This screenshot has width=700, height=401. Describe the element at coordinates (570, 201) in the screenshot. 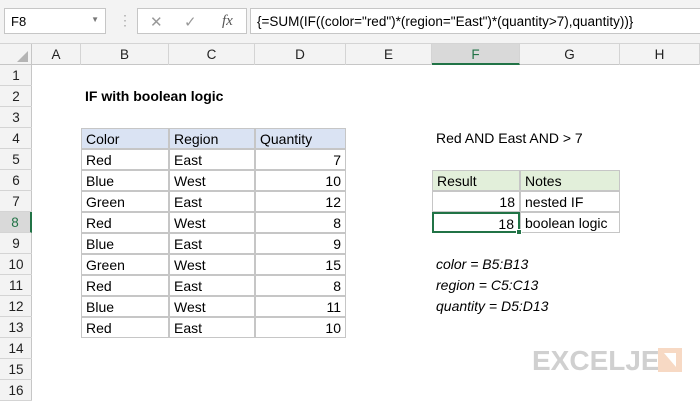

I see `notes-cell: nested IF` at that location.